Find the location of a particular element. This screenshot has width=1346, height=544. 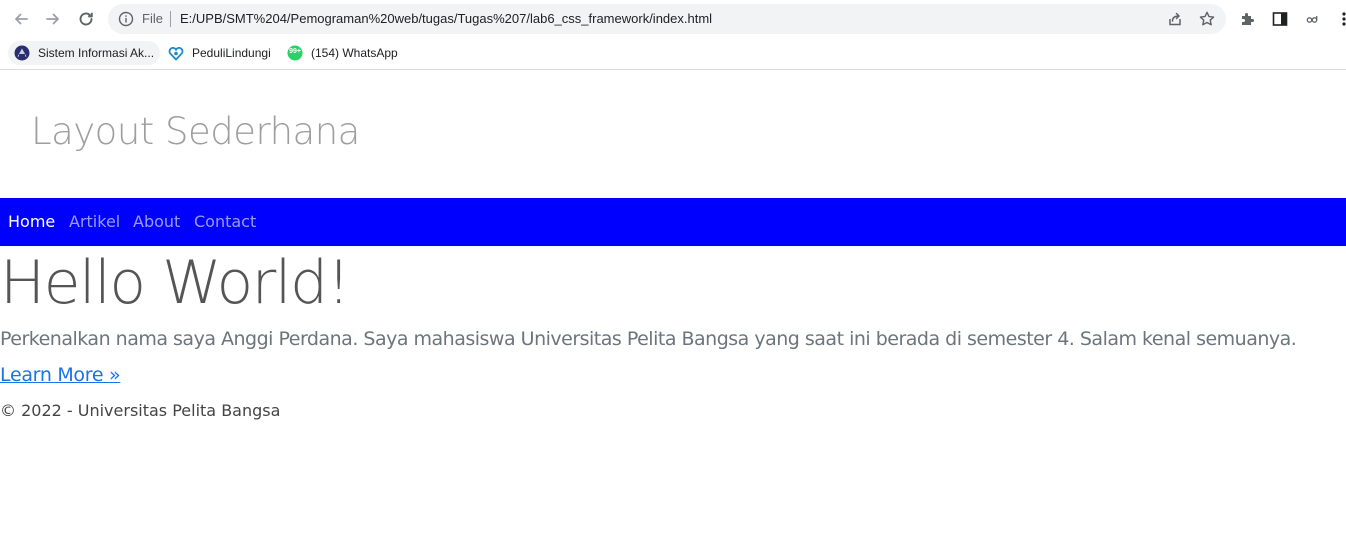

bookmark-label: PeduliLindungi is located at coordinates (231, 53).